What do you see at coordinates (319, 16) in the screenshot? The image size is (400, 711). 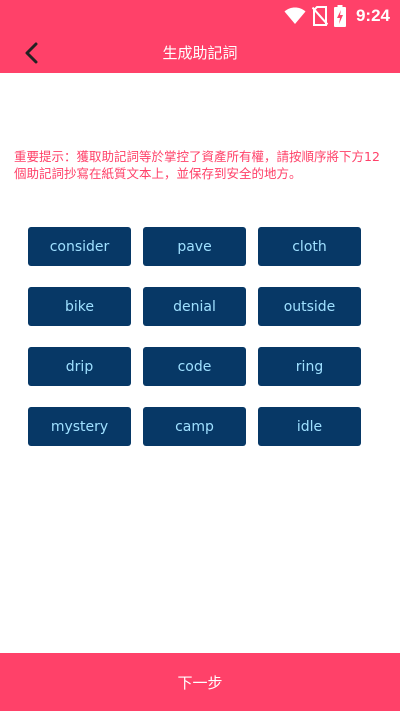 I see `no-sim-icon` at bounding box center [319, 16].